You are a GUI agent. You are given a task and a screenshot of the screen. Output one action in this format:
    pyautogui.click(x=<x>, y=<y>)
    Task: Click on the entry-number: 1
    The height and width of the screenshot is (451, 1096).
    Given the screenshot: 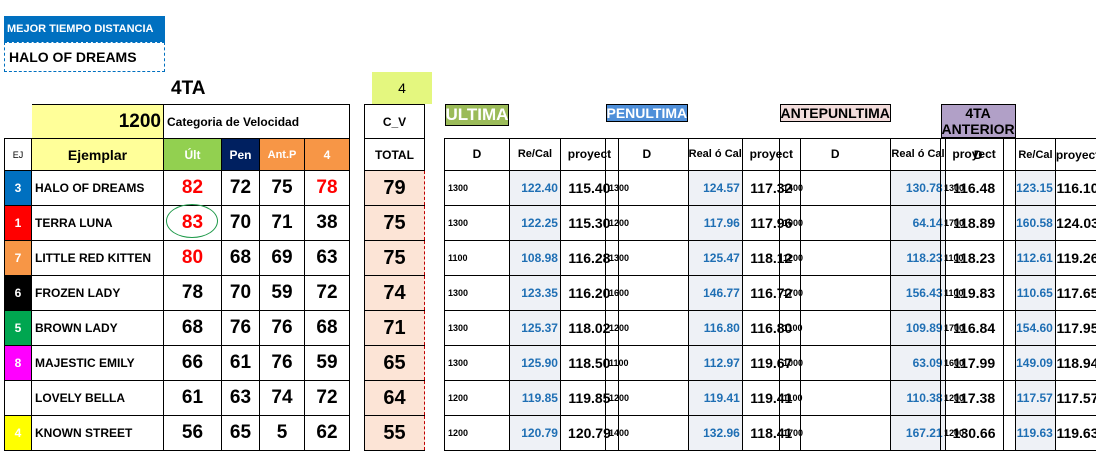 What is the action you would take?
    pyautogui.click(x=18, y=223)
    